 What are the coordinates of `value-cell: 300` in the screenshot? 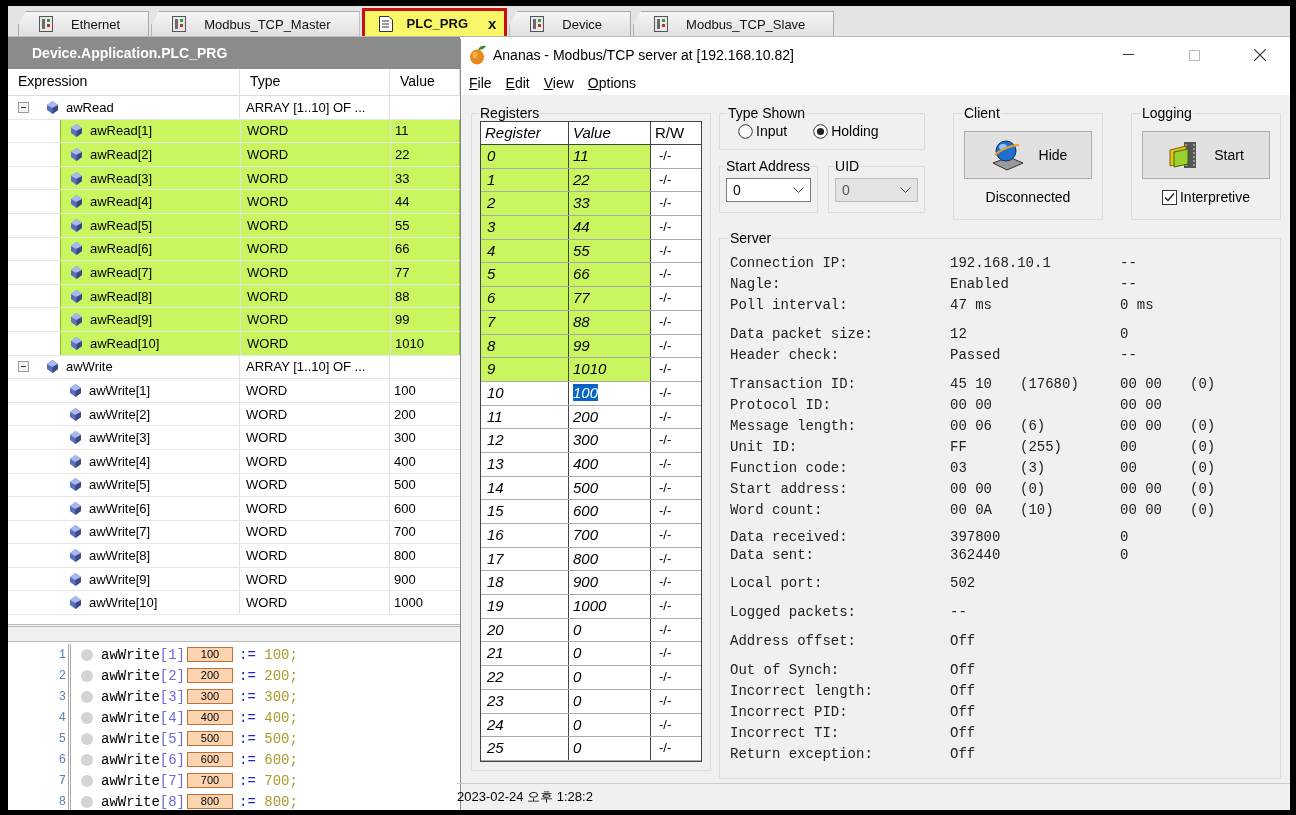 It's located at (610, 440).